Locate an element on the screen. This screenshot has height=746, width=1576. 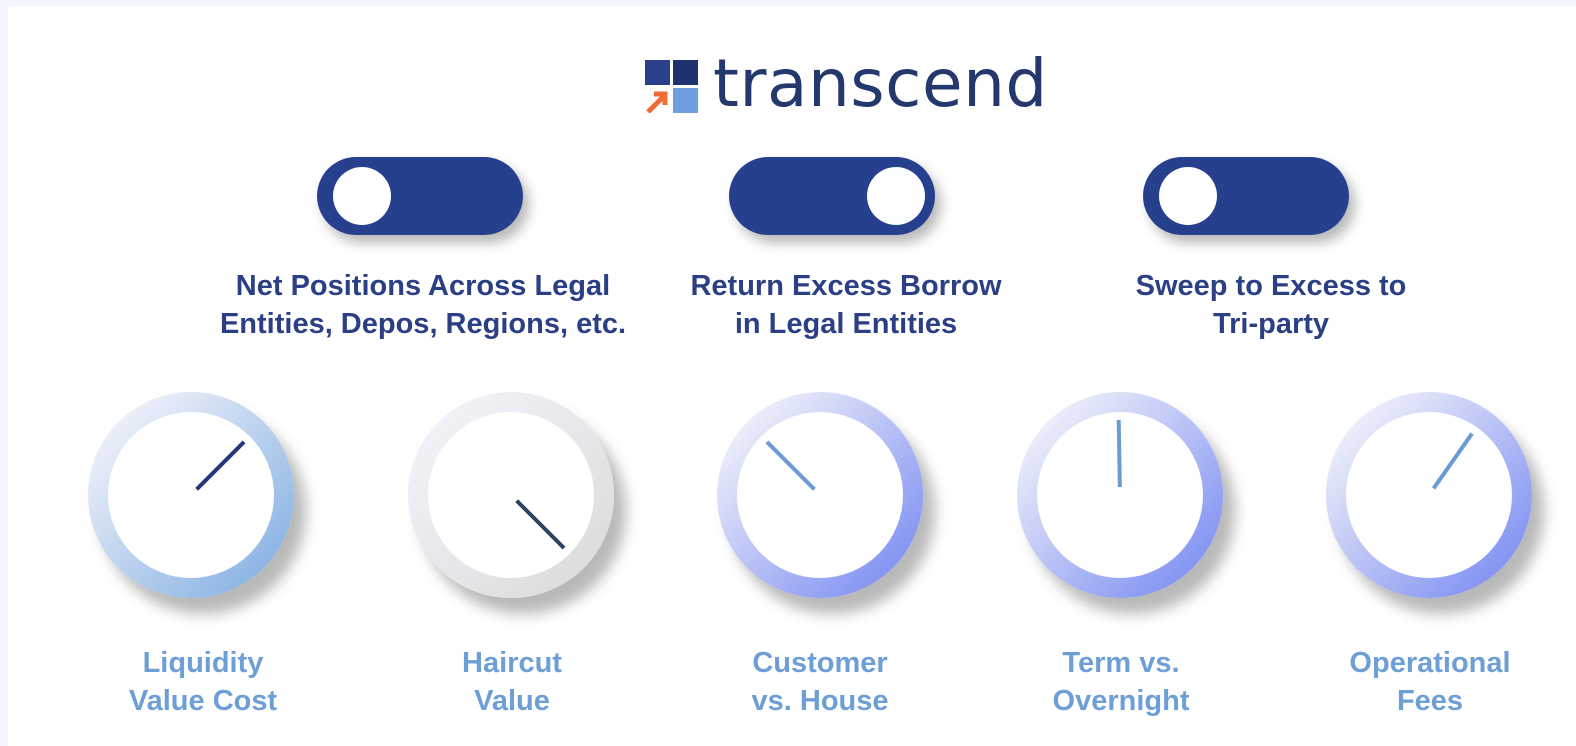
dial-label-line1: Operational is located at coordinates (1430, 663).